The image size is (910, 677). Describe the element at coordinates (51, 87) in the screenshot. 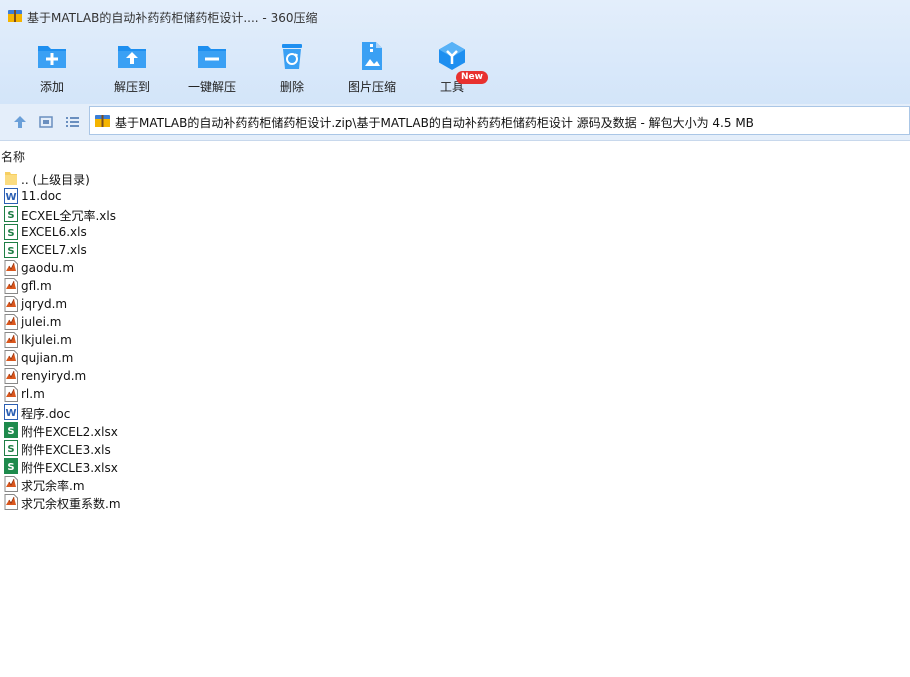

I see `add-label: 添加` at that location.